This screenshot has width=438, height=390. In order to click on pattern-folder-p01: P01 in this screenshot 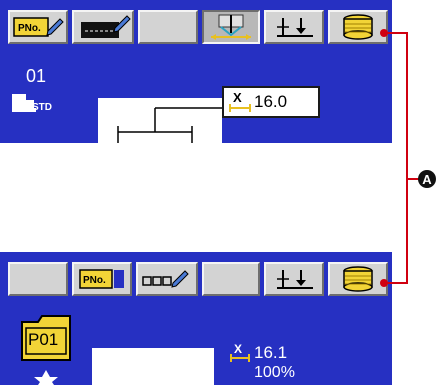, I will do `click(46, 349)`.